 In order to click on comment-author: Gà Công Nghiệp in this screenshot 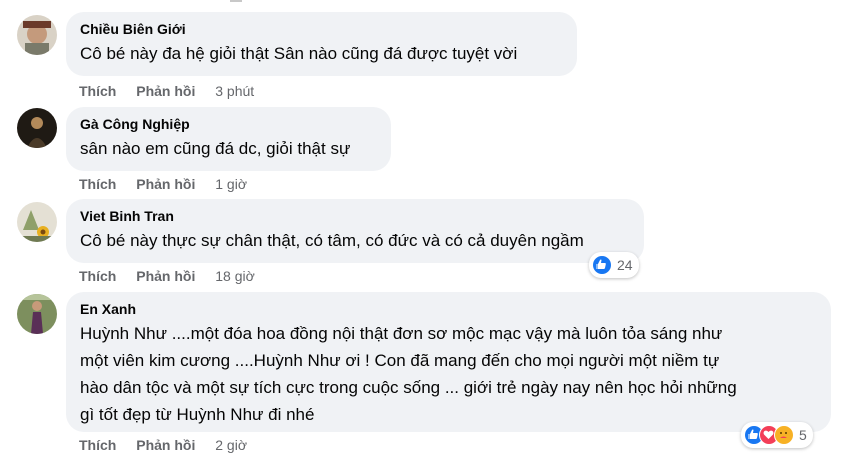, I will do `click(229, 124)`.